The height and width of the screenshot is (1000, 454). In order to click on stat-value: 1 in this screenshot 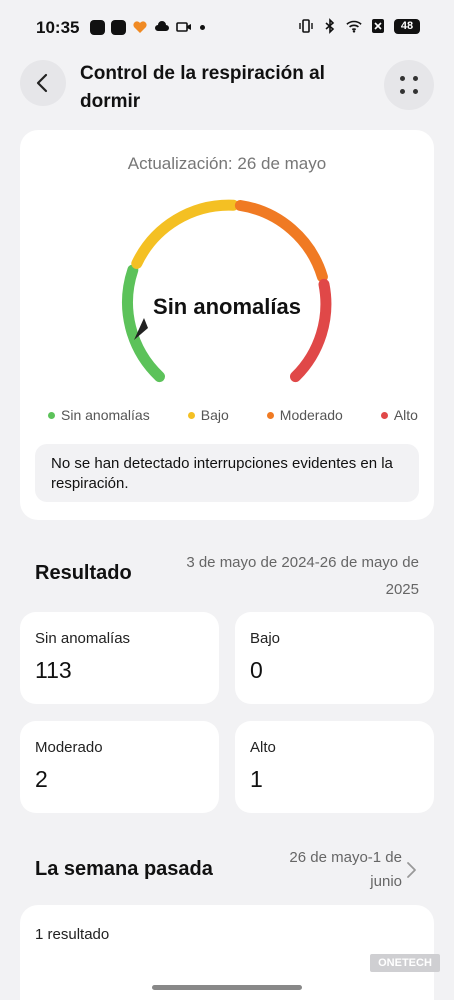, I will do `click(256, 779)`.